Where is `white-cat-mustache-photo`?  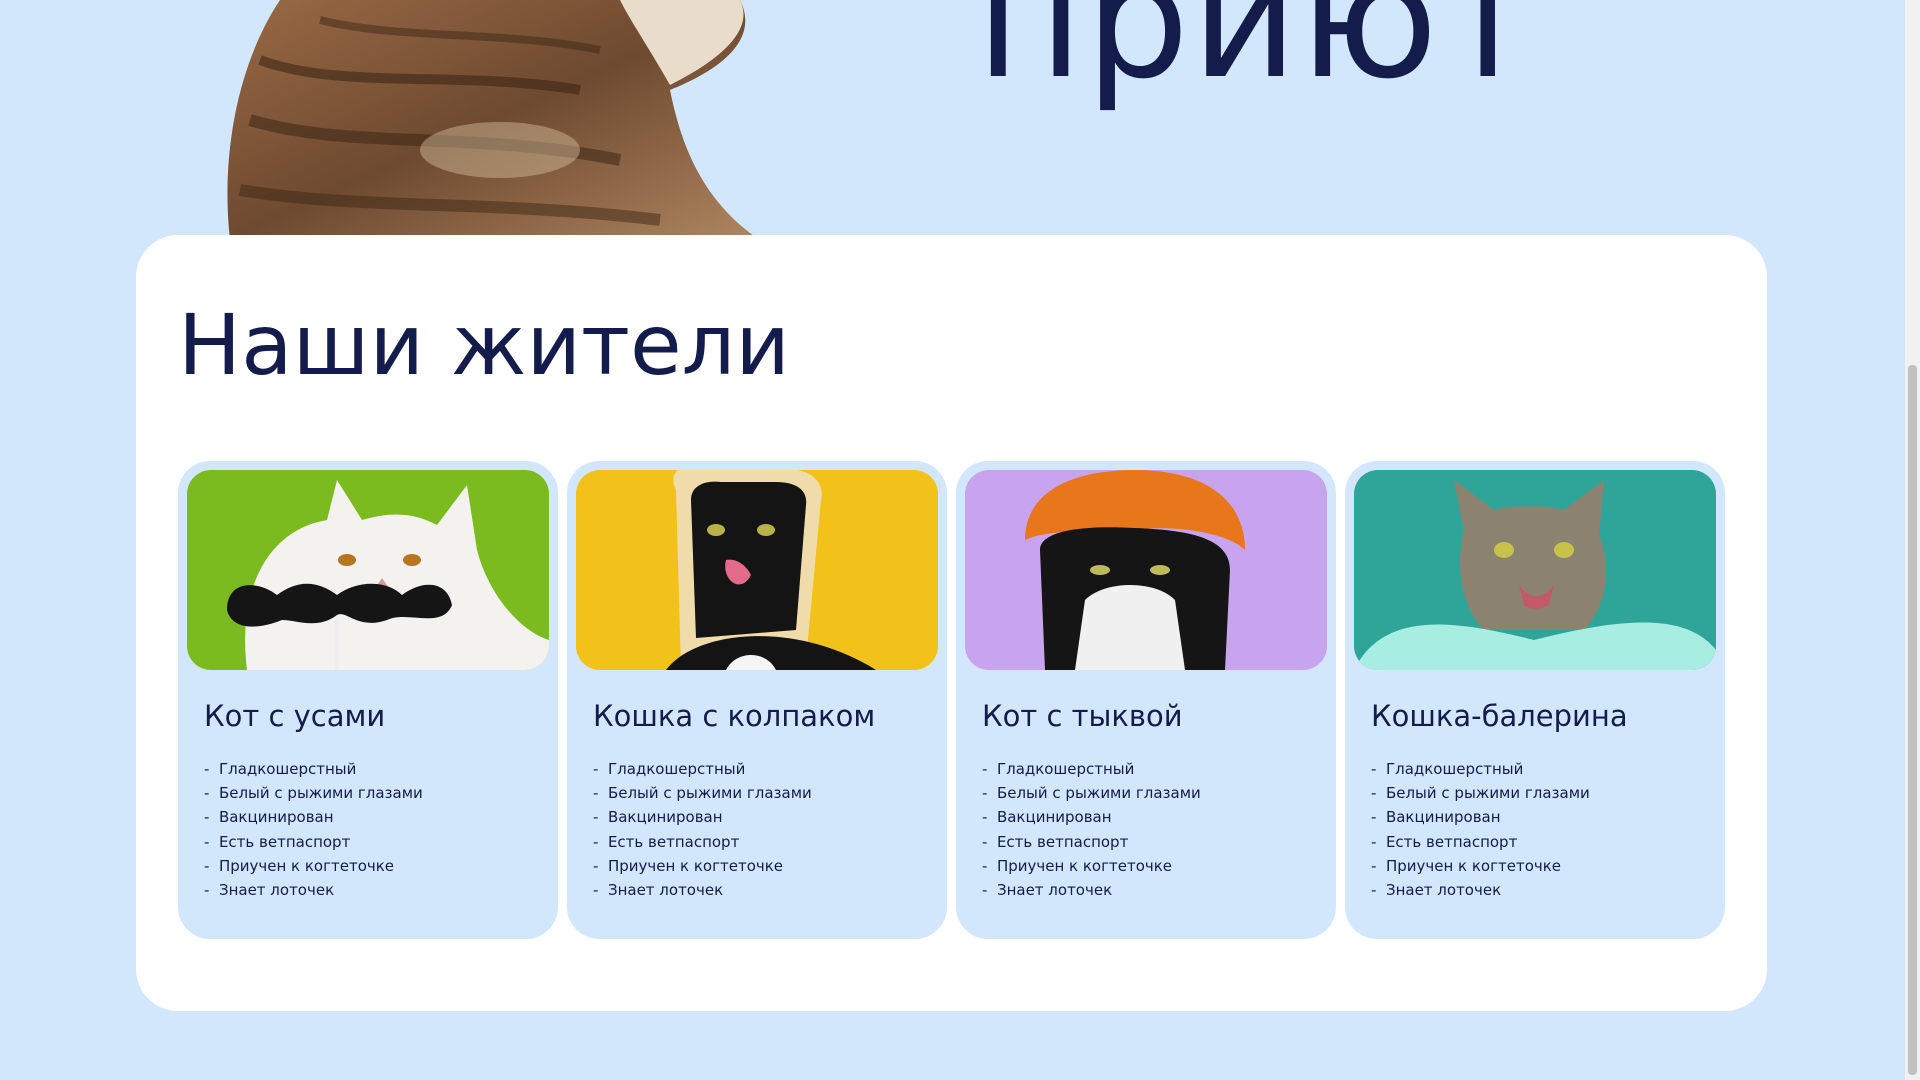 white-cat-mustache-photo is located at coordinates (368, 570).